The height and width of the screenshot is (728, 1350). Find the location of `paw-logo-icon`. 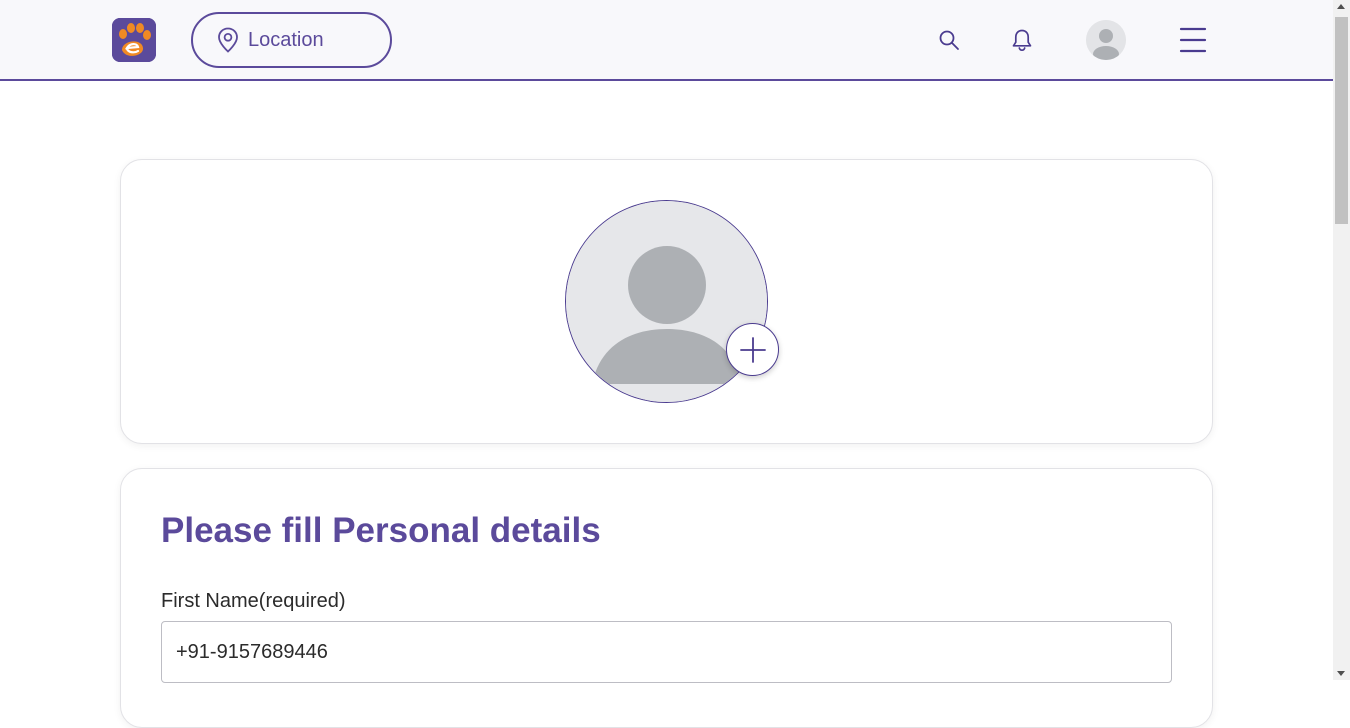

paw-logo-icon is located at coordinates (134, 40).